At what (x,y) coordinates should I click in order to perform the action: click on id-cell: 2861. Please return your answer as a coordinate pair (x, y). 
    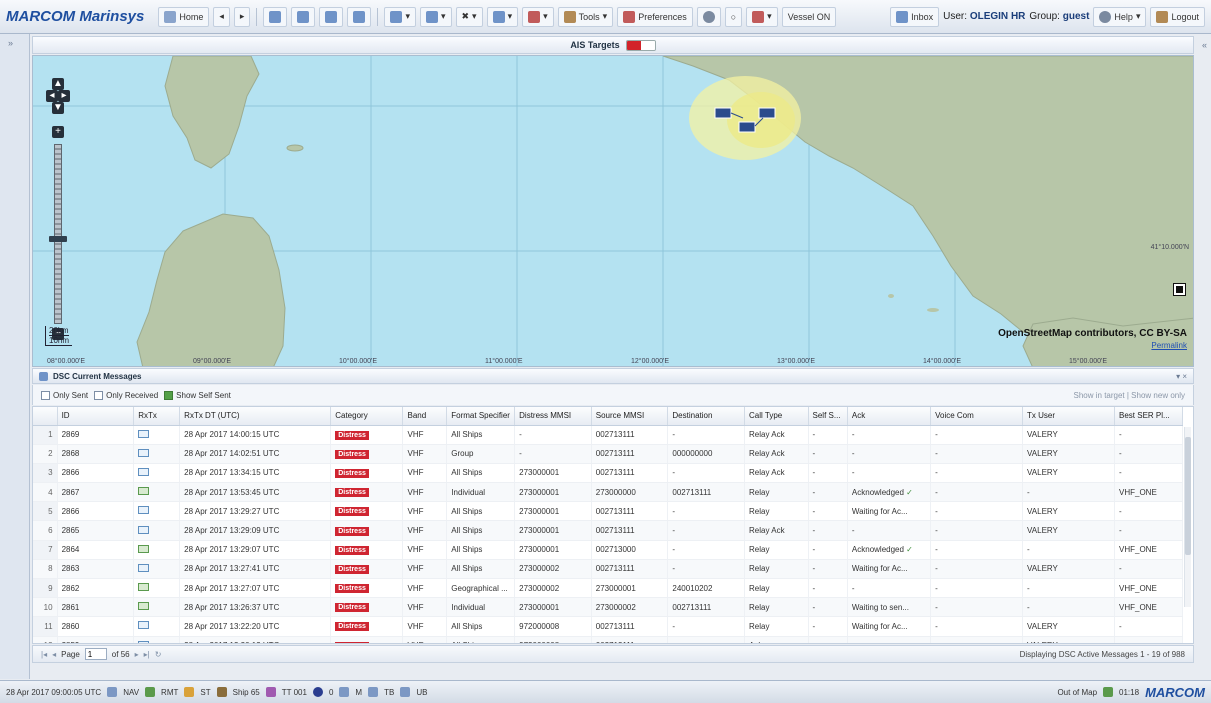
    Looking at the image, I should click on (96, 607).